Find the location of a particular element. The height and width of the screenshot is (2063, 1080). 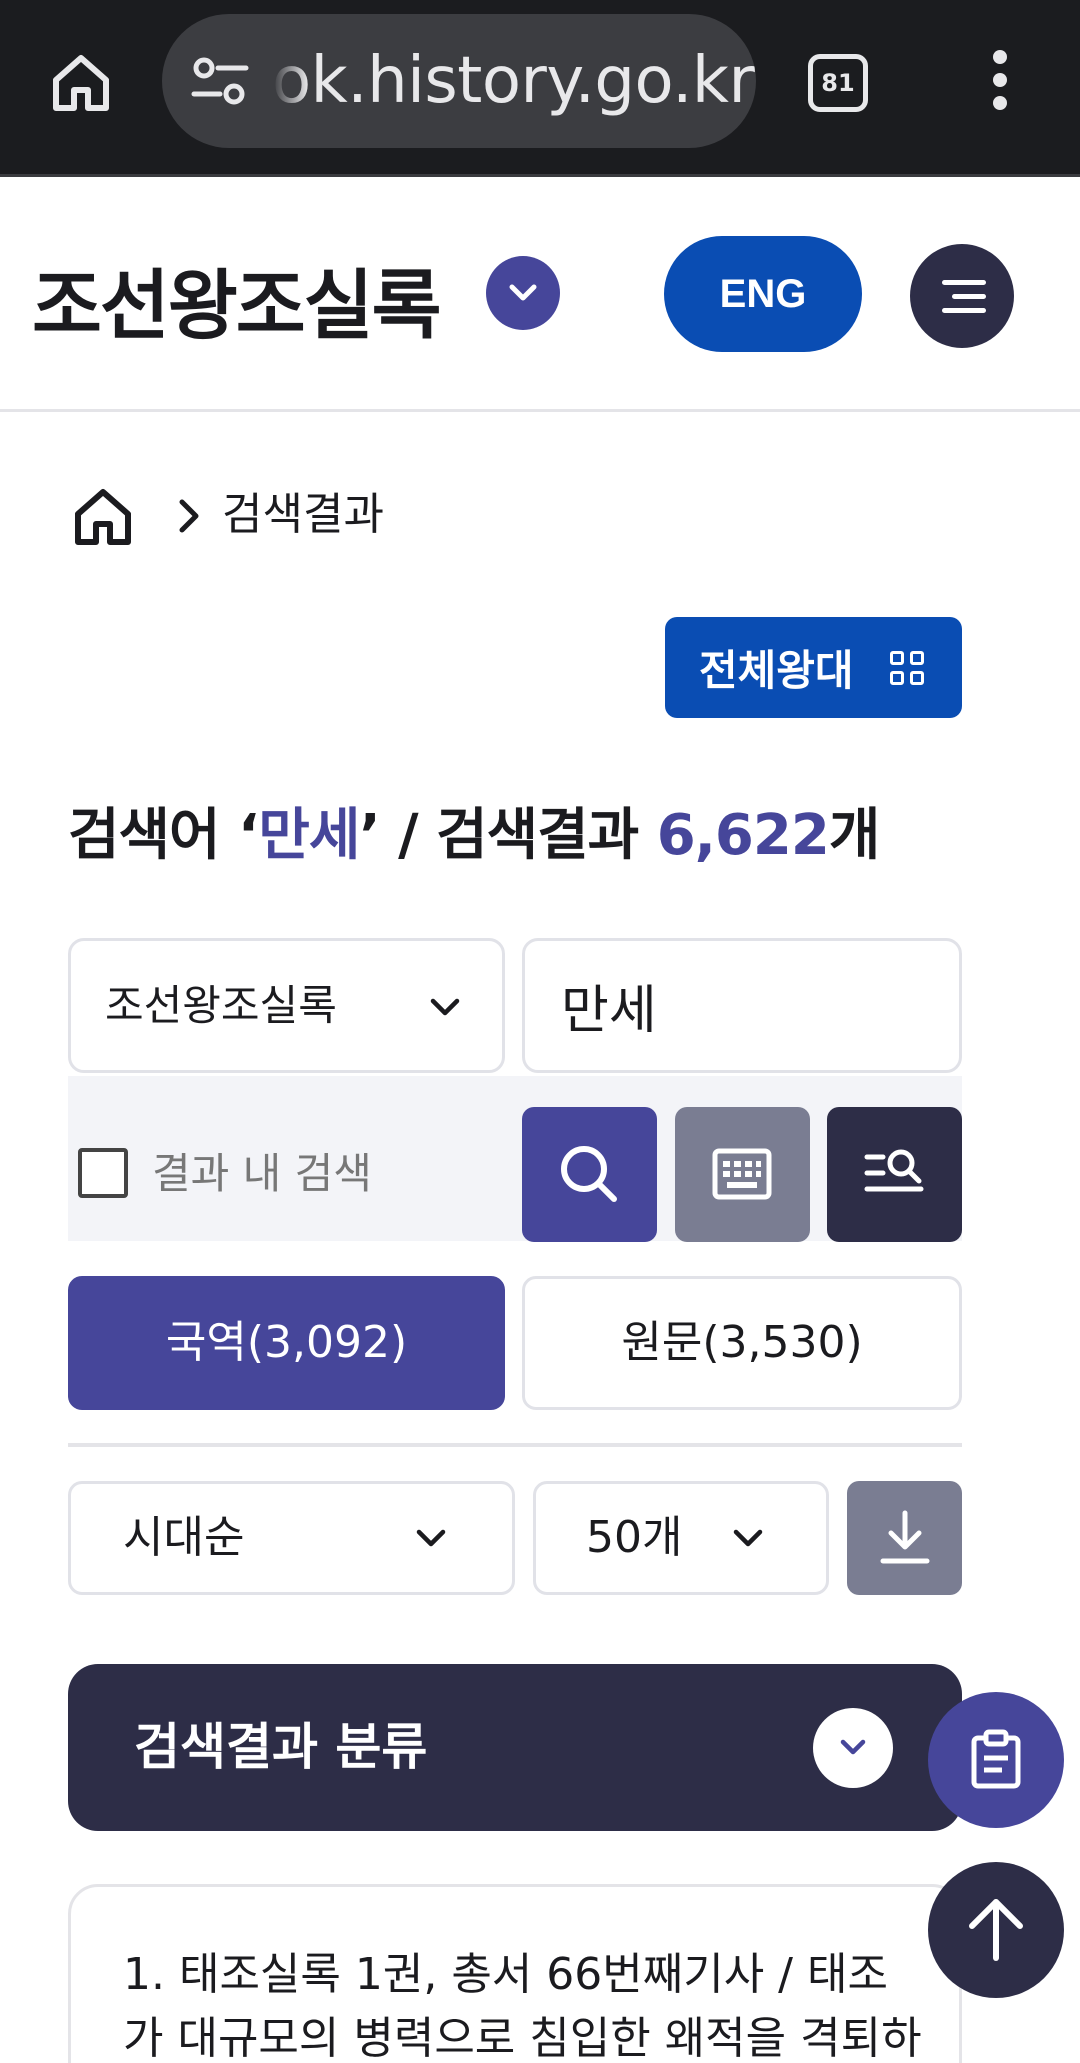

search-input is located at coordinates (742, 1005).